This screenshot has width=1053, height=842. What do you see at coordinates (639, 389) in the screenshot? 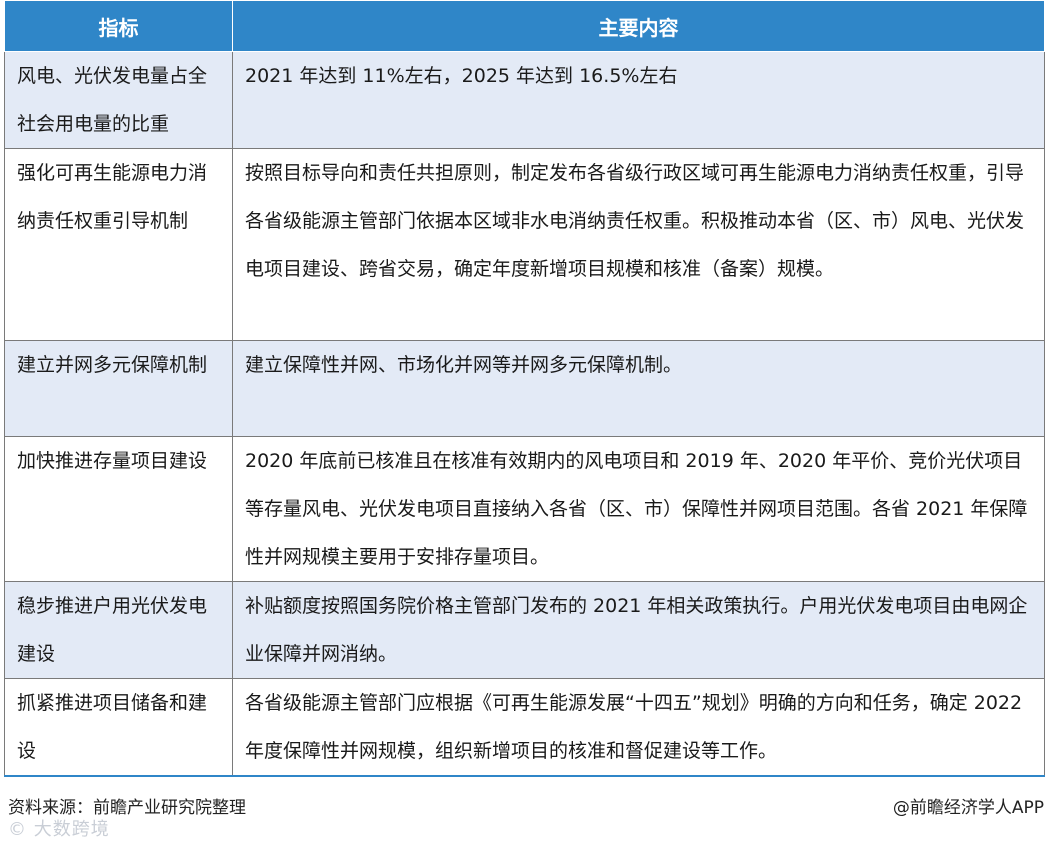
I see `content-cell: 建立保障性并网、市场化并网等并网多元保障机制。` at bounding box center [639, 389].